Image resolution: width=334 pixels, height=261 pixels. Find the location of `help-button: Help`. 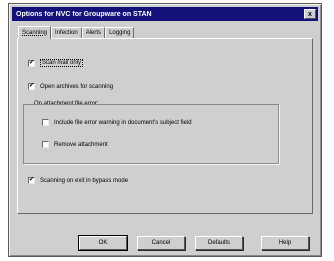

help-button: Help is located at coordinates (285, 243).